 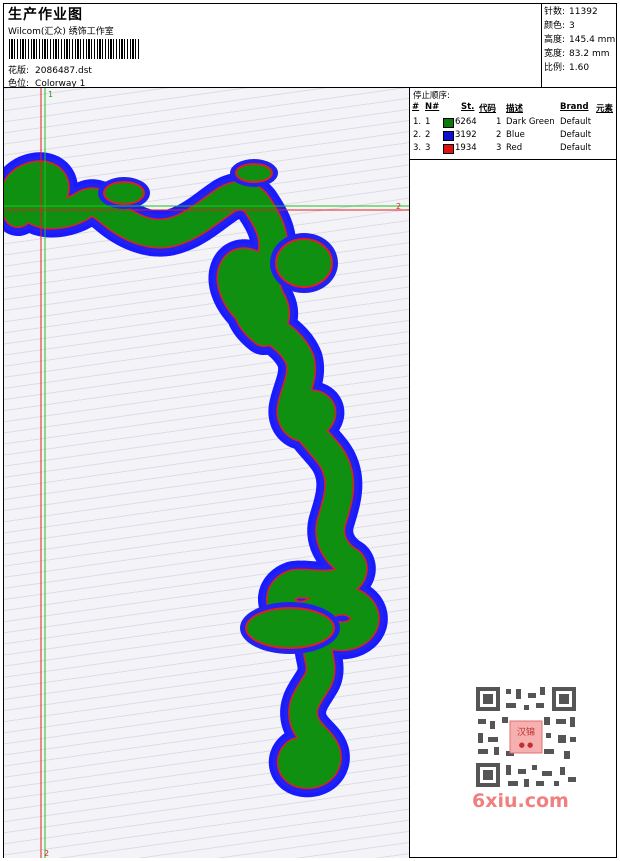 What do you see at coordinates (61, 32) in the screenshot?
I see `company-name: Wilcom(汇众) 绣饰工作室` at bounding box center [61, 32].